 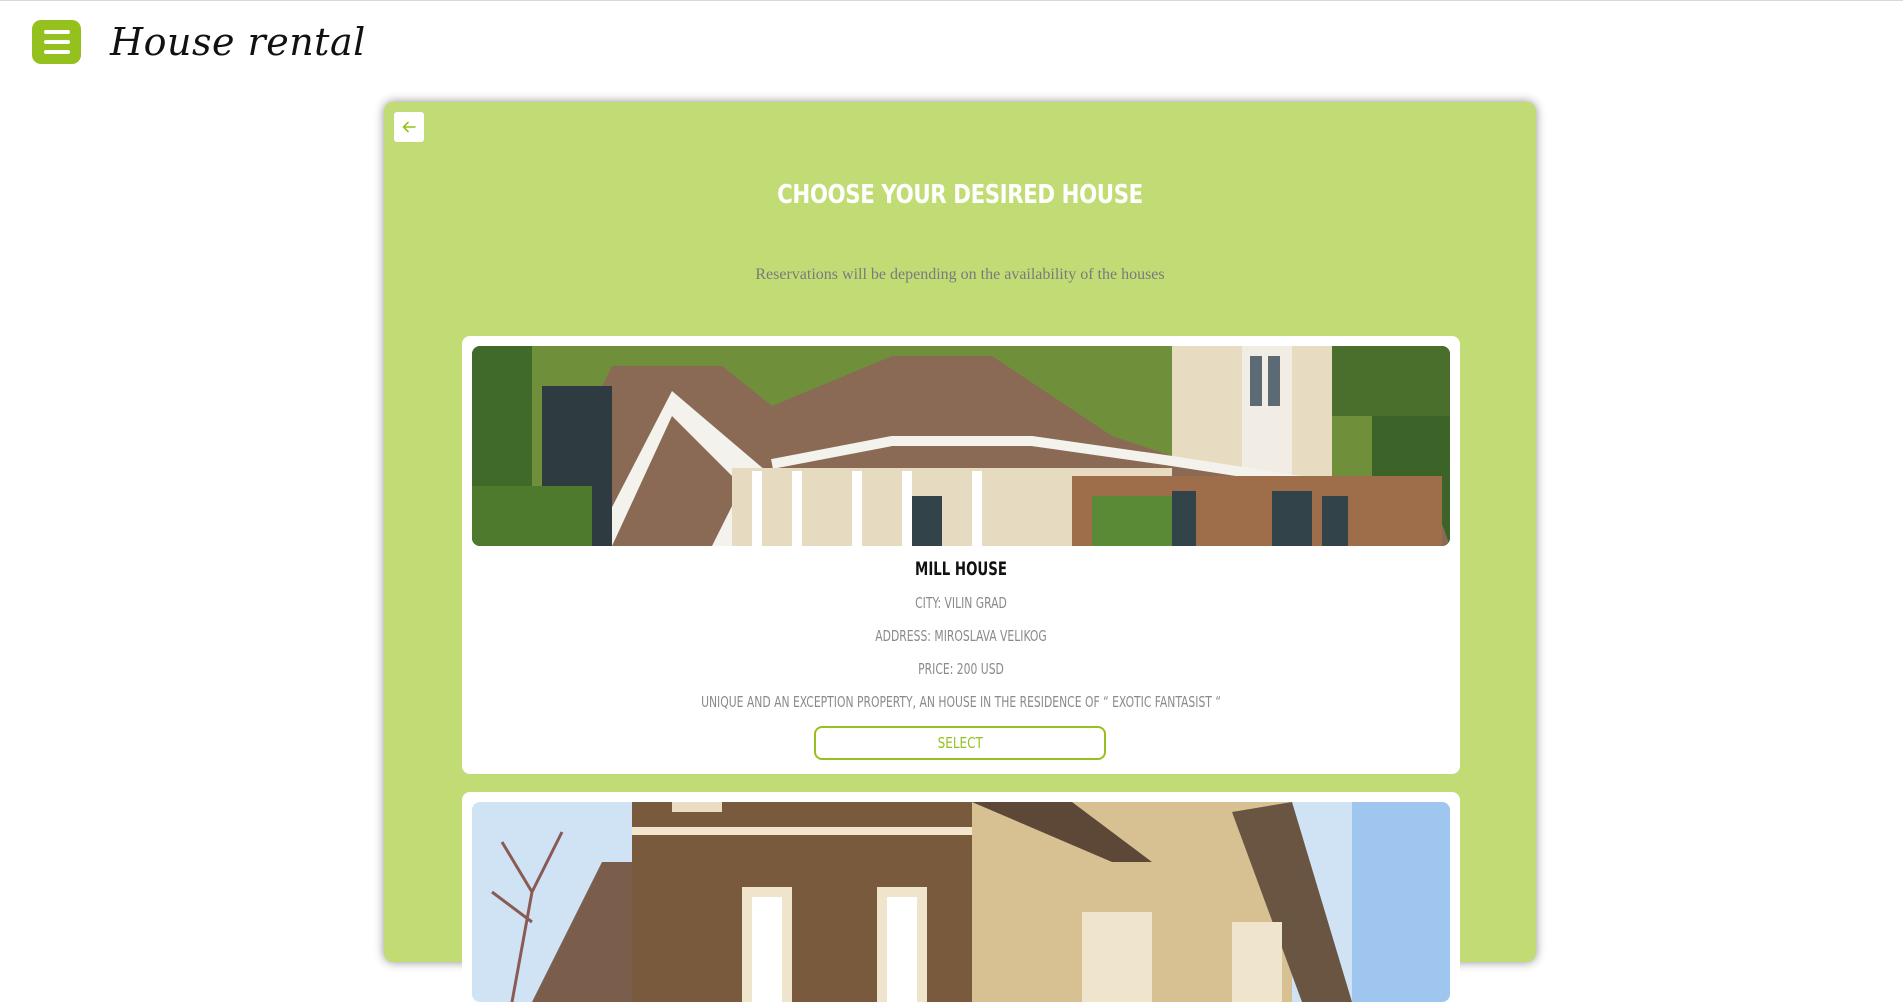 I want to click on select-button: SELECT, so click(x=960, y=743).